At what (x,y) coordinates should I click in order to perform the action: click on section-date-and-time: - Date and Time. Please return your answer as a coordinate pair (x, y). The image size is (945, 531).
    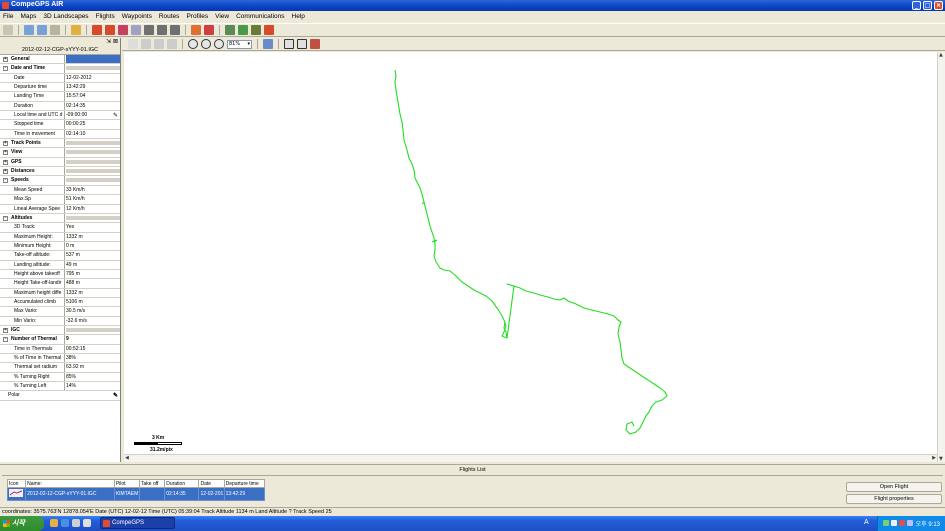
    Looking at the image, I should click on (60, 69).